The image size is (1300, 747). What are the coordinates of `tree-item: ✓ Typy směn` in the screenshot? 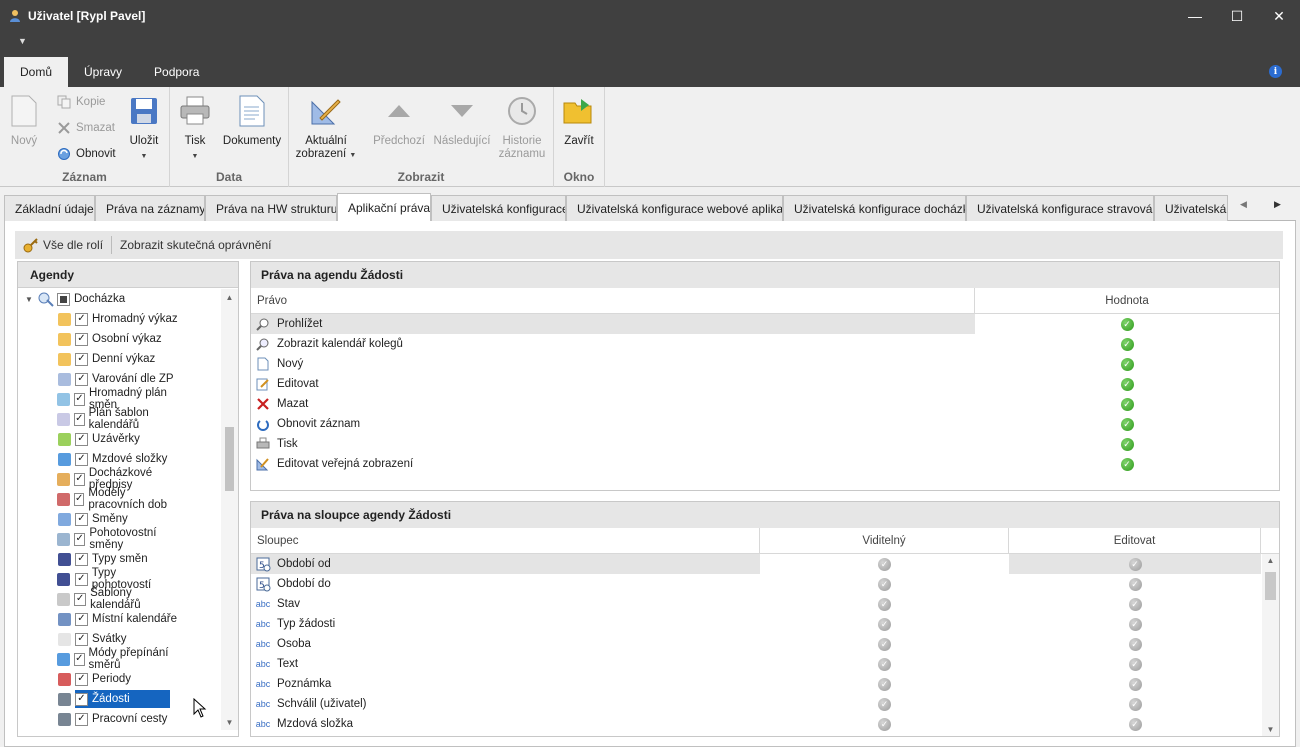 It's located at (118, 559).